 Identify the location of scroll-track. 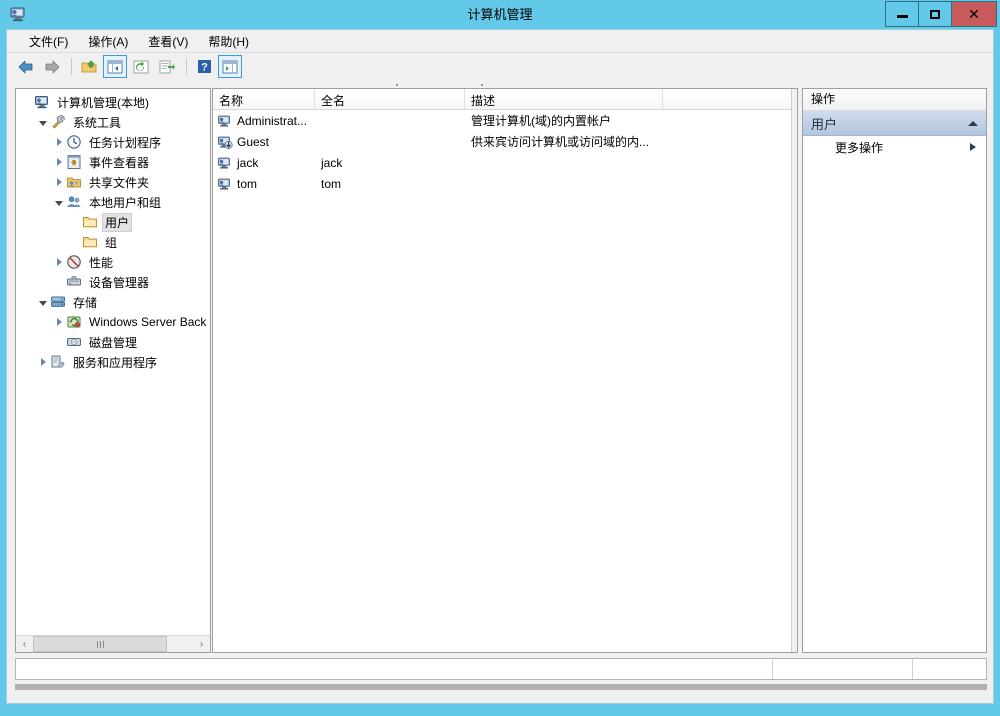
(113, 644).